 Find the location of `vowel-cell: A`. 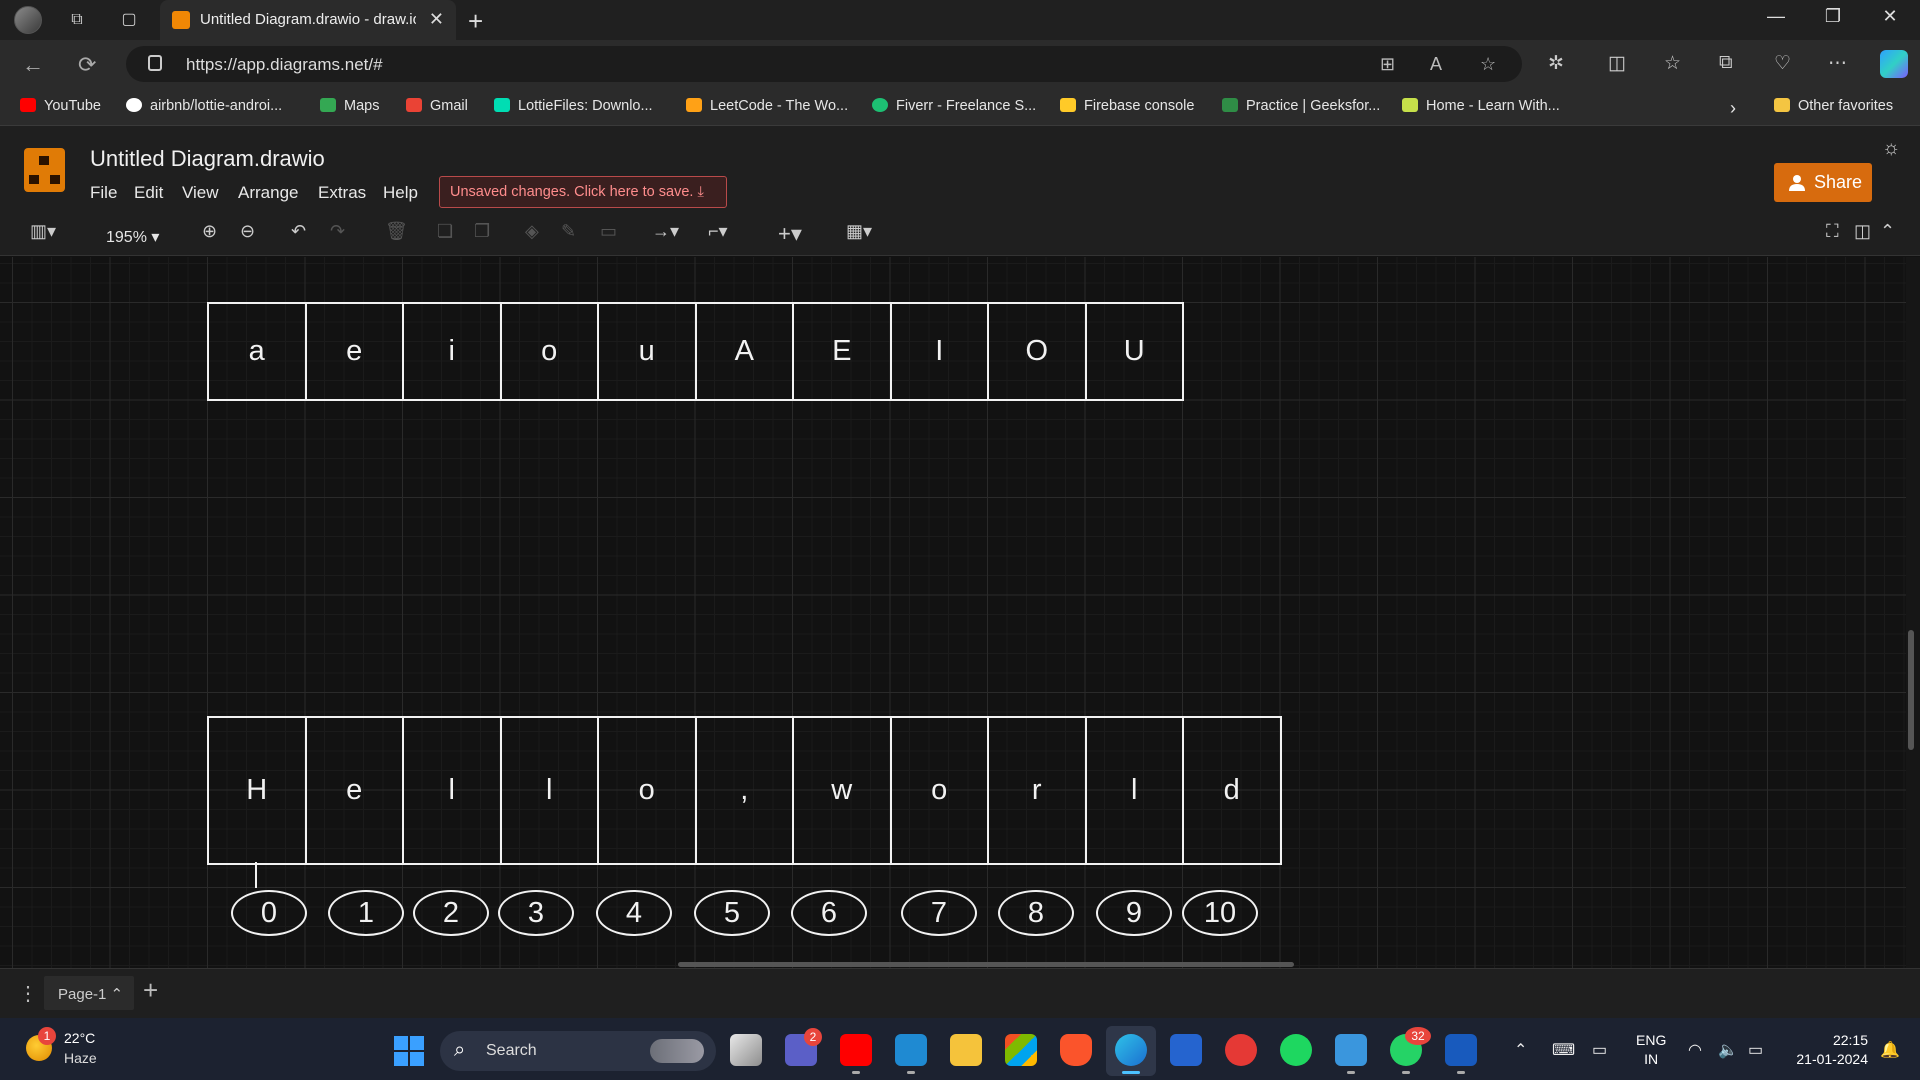

vowel-cell: A is located at coordinates (744, 351).